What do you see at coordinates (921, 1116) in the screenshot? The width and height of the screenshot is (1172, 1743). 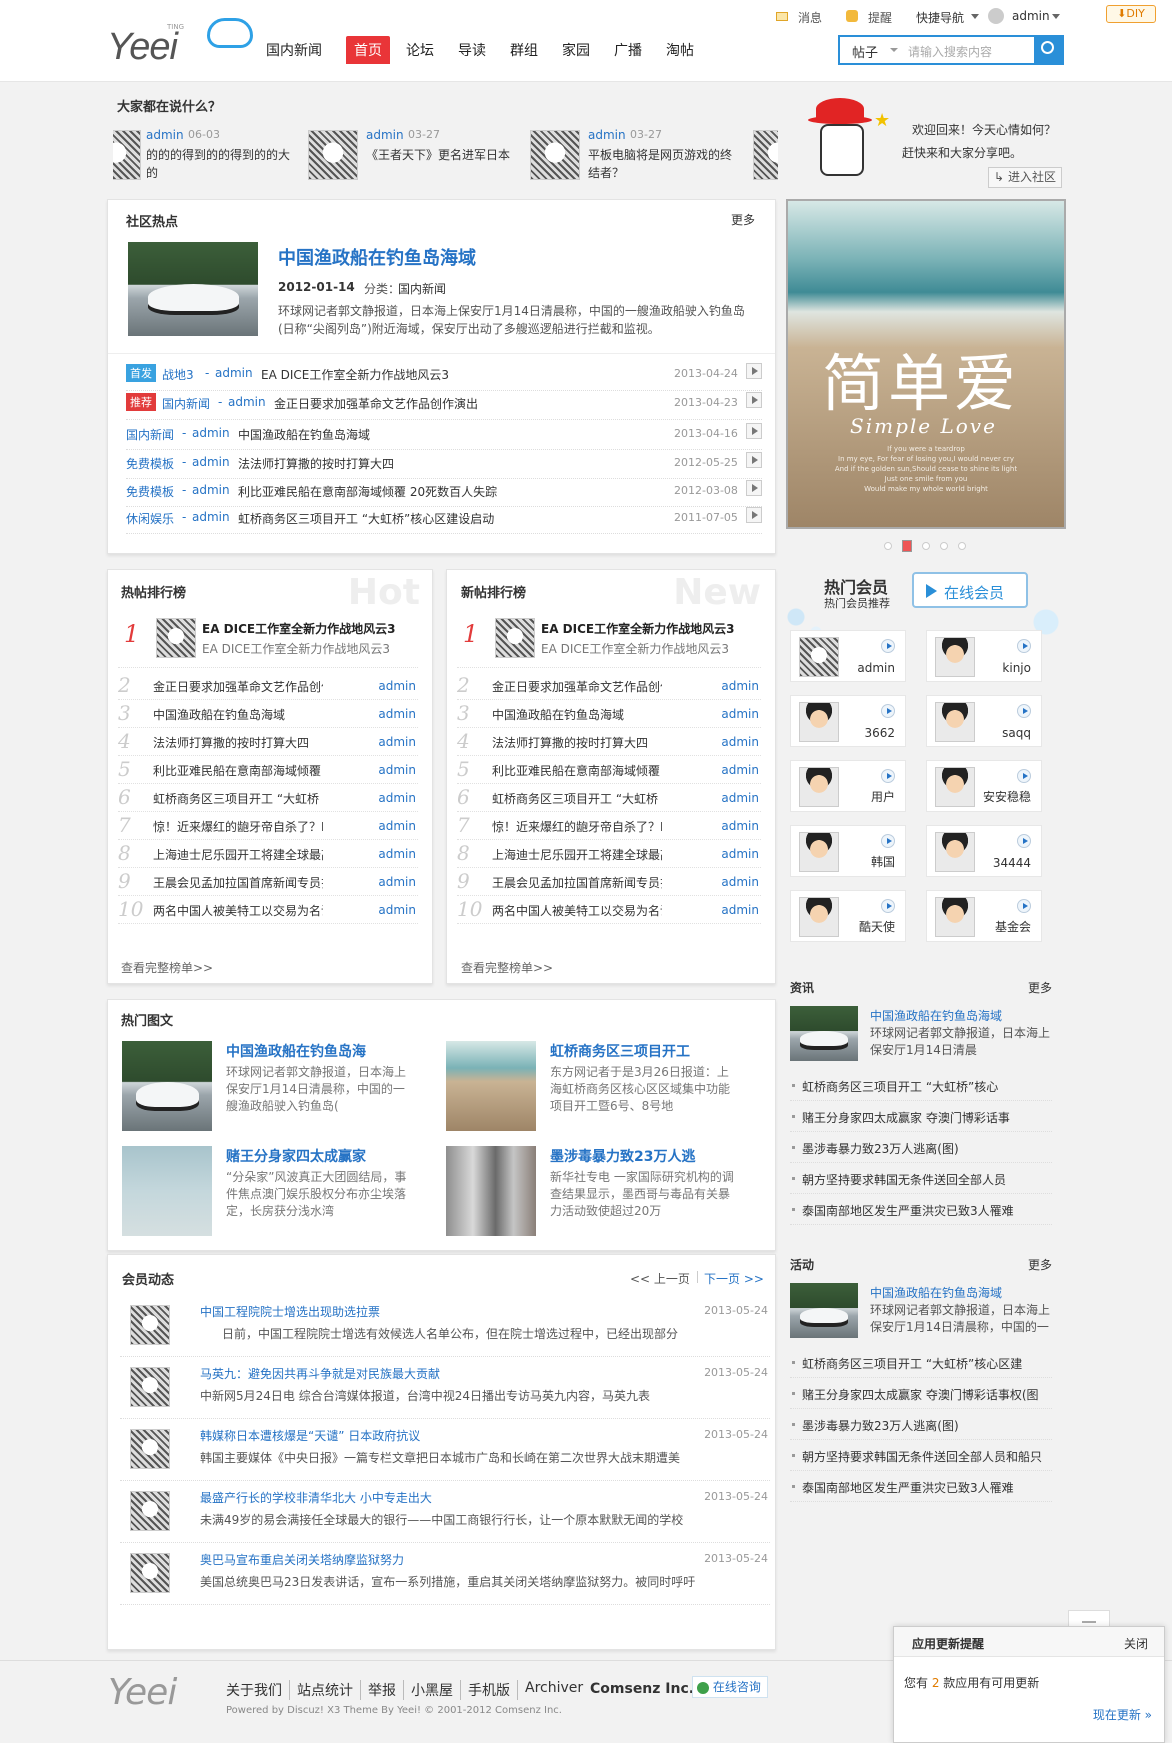 I see `news-item: 赌王分身家四太成赢家 夺澳门博彩话事` at bounding box center [921, 1116].